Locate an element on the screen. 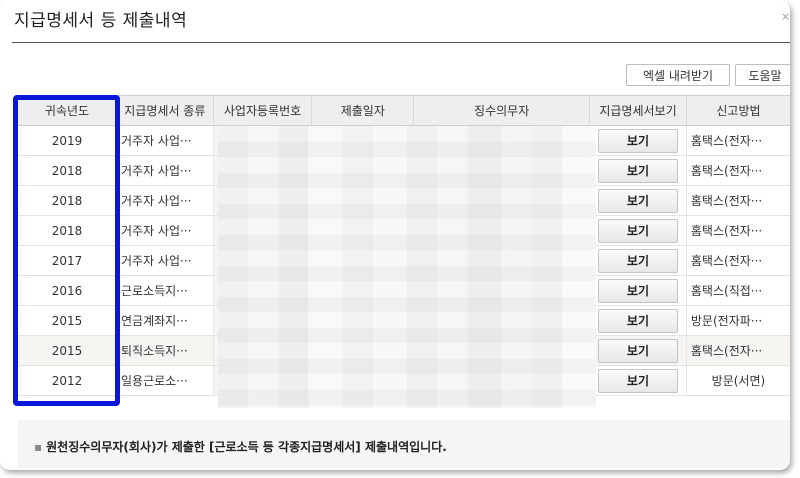  header-submit-date: 제출일자 is located at coordinates (362, 110).